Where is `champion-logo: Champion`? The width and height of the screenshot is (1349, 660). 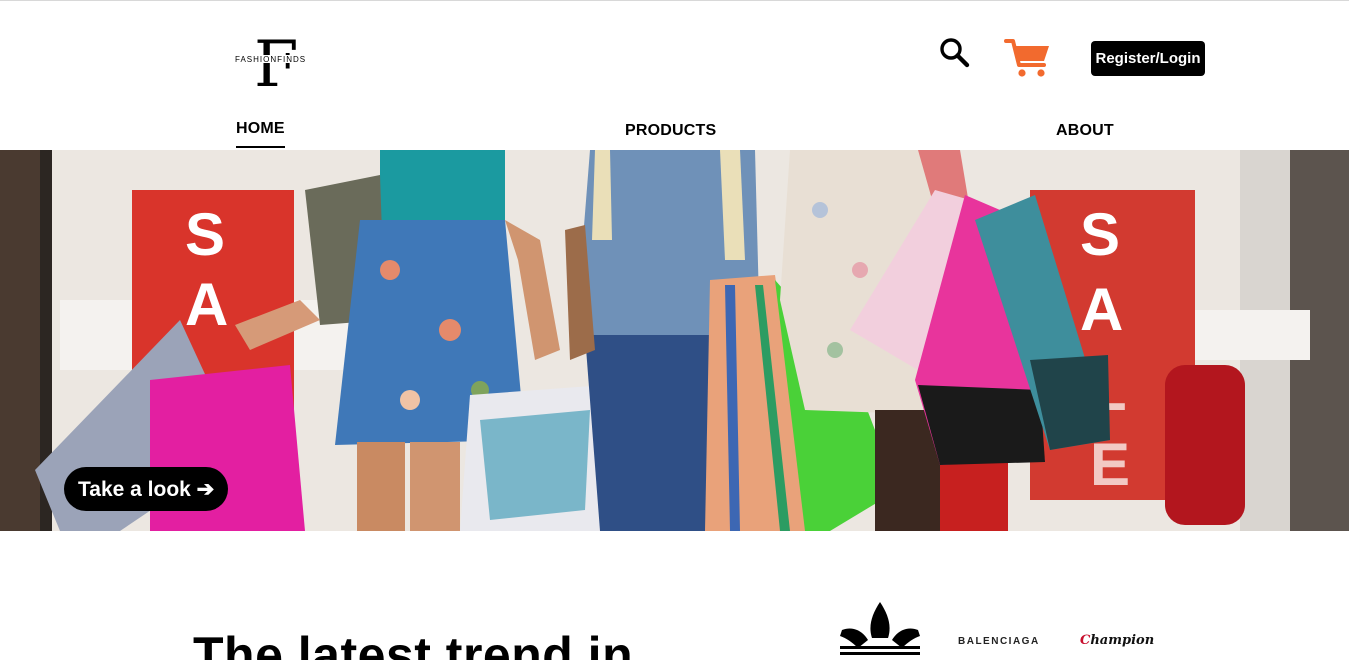
champion-logo: Champion is located at coordinates (1117, 640).